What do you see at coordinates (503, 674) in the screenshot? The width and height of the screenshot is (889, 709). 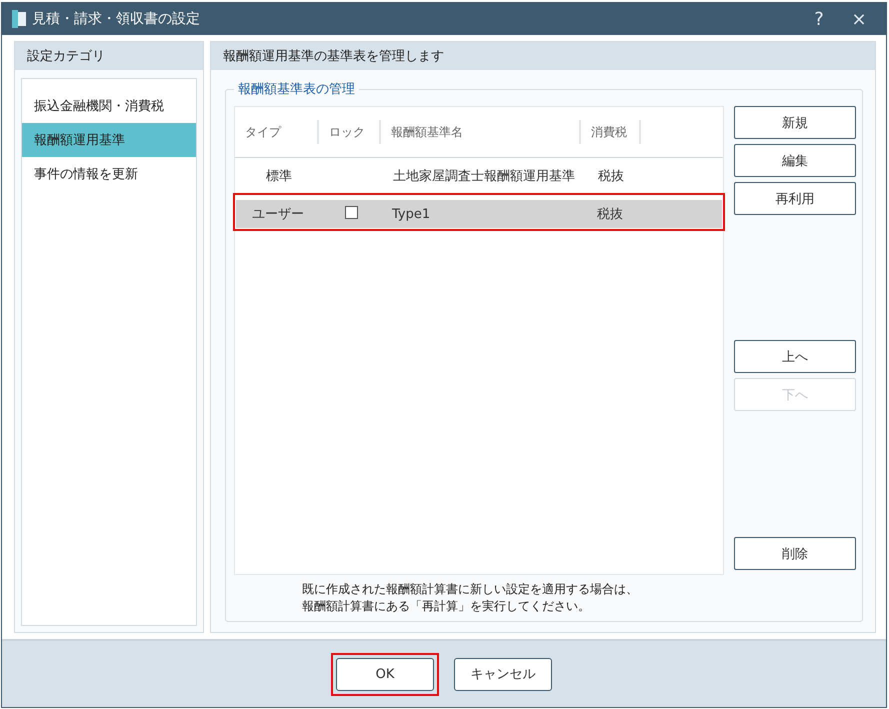 I see `dialog-button: キャンセル` at bounding box center [503, 674].